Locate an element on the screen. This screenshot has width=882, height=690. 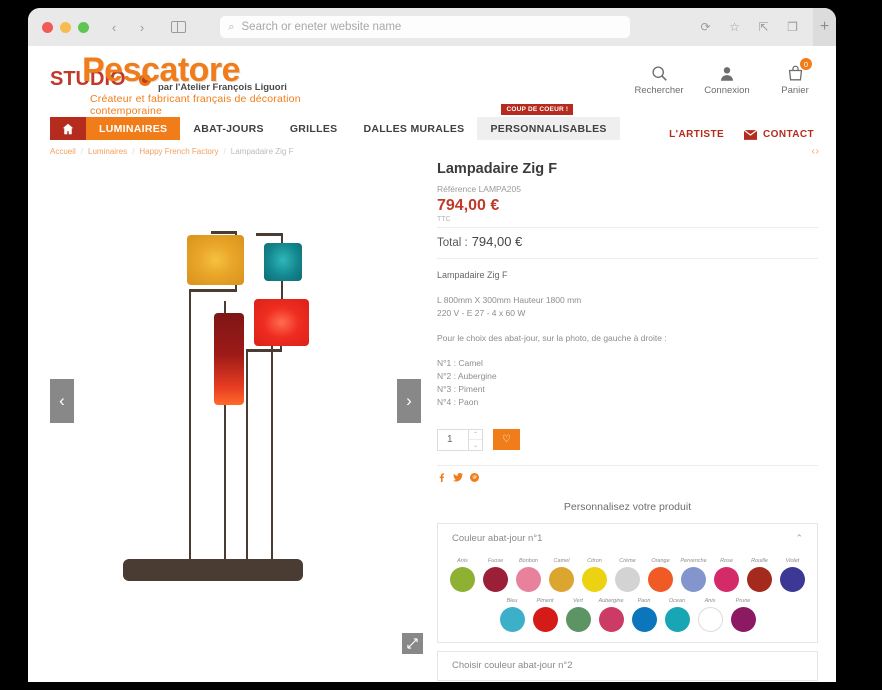
swatch-rouille: Rouille is located at coordinates (759, 575).